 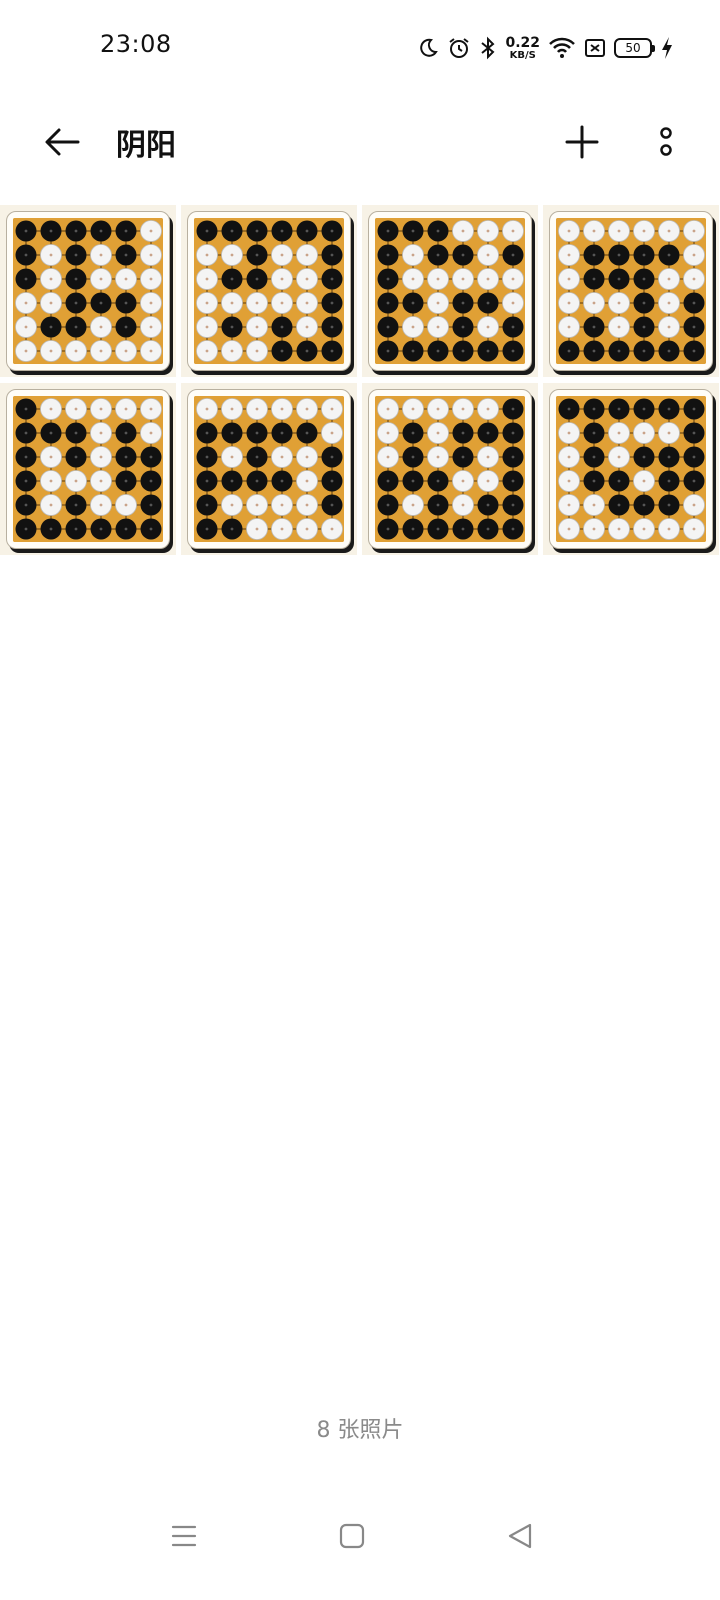 I want to click on charging-icon, so click(x=667, y=48).